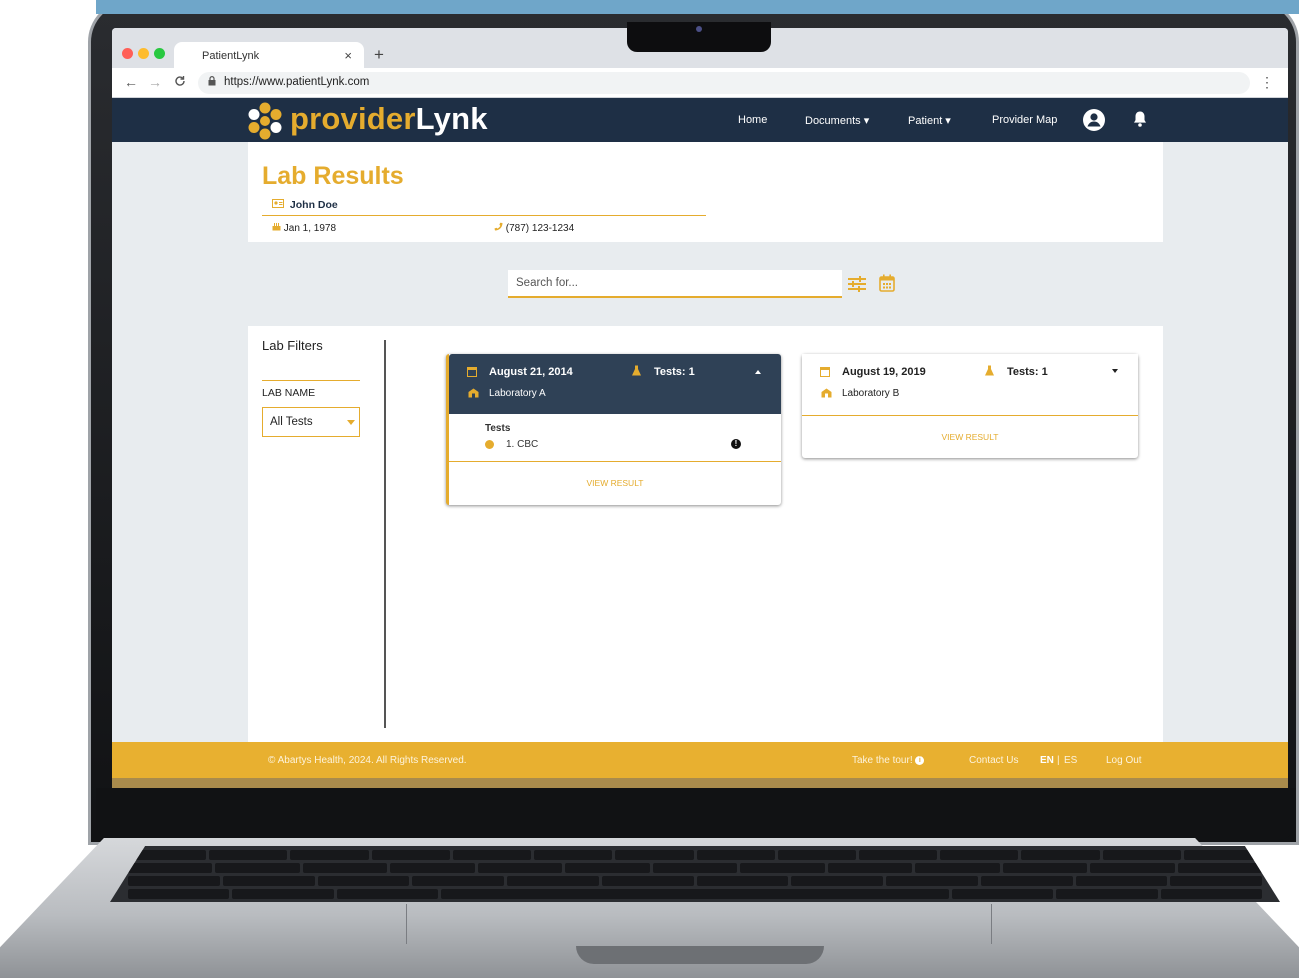  I want to click on nav-patient: Patient ▾, so click(929, 120).